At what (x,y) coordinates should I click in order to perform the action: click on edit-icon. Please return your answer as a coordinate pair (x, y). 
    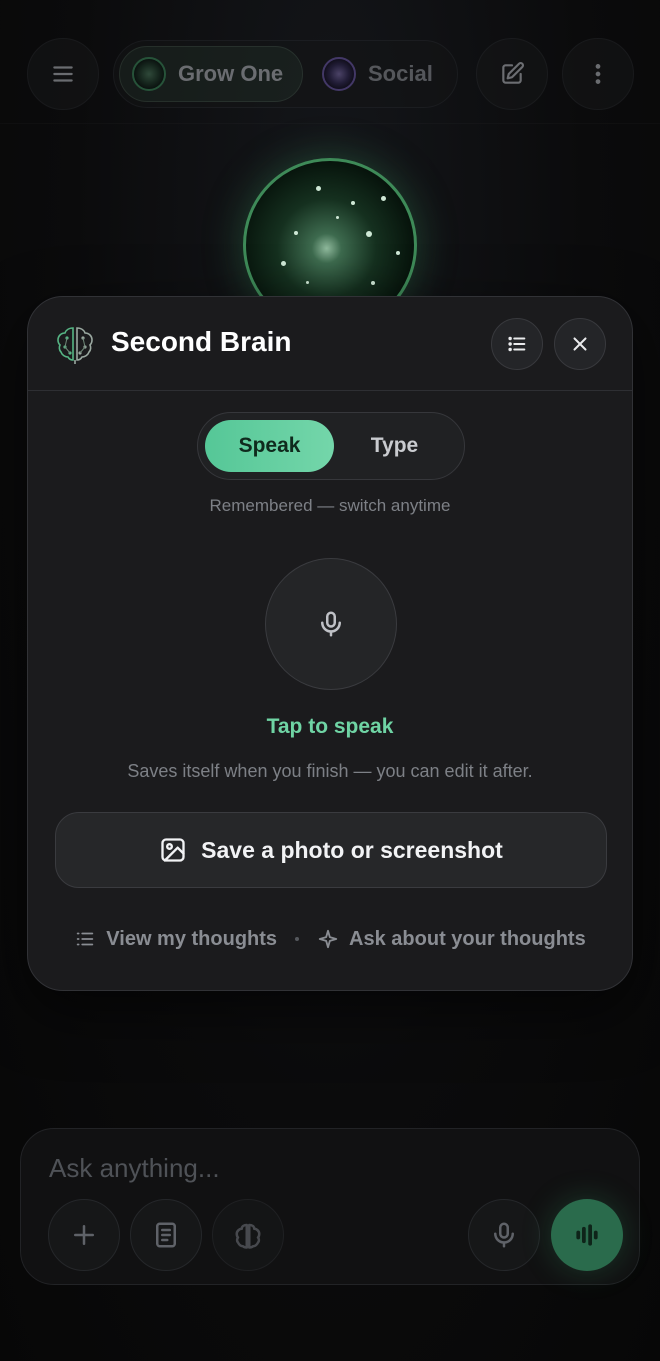
    Looking at the image, I should click on (513, 73).